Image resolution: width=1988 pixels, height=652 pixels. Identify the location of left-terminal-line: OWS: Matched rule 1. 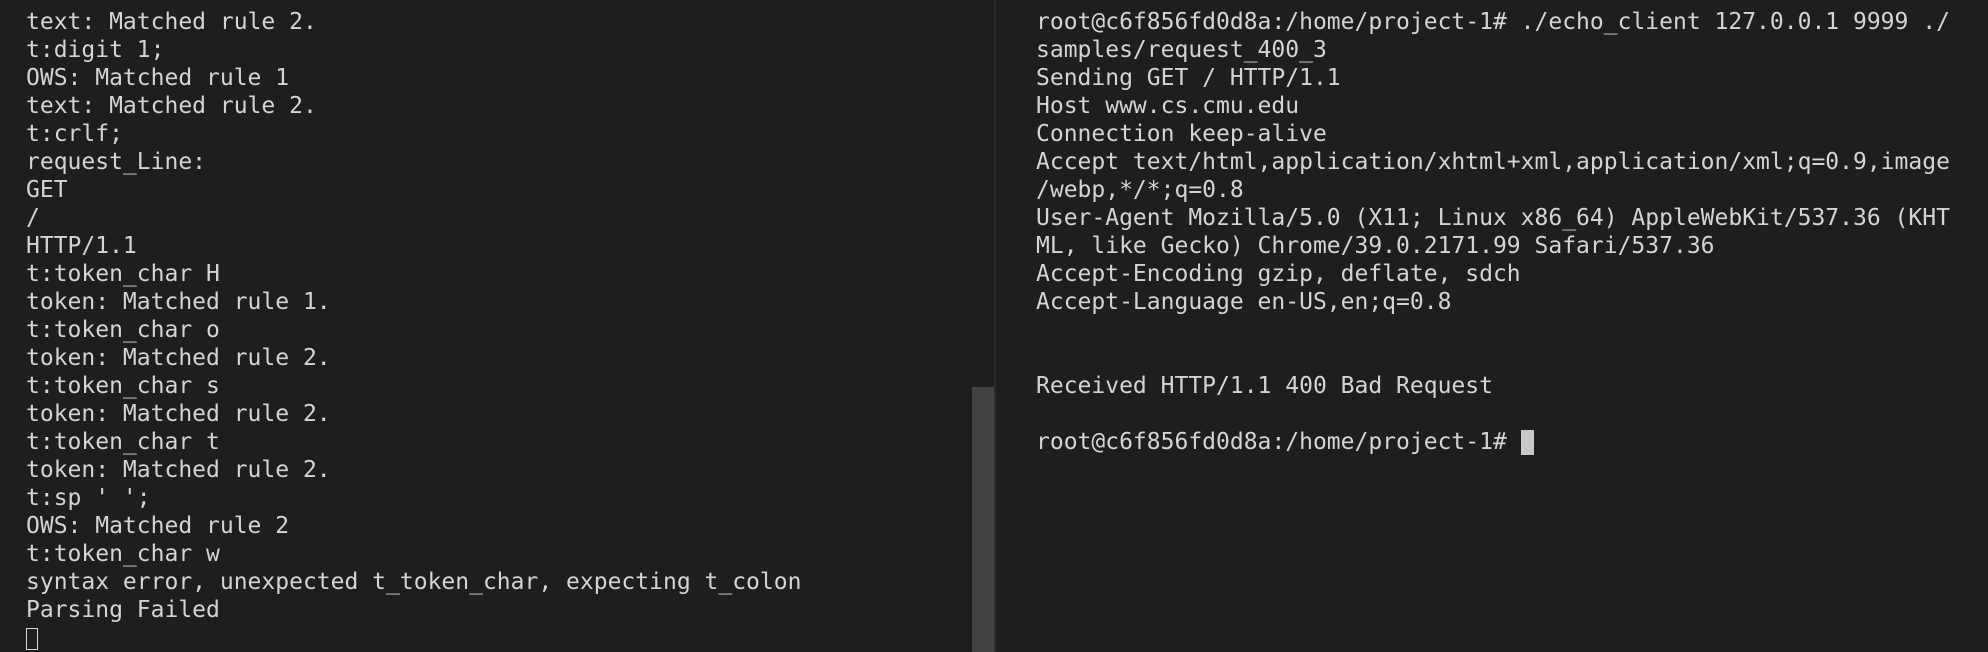
(158, 78).